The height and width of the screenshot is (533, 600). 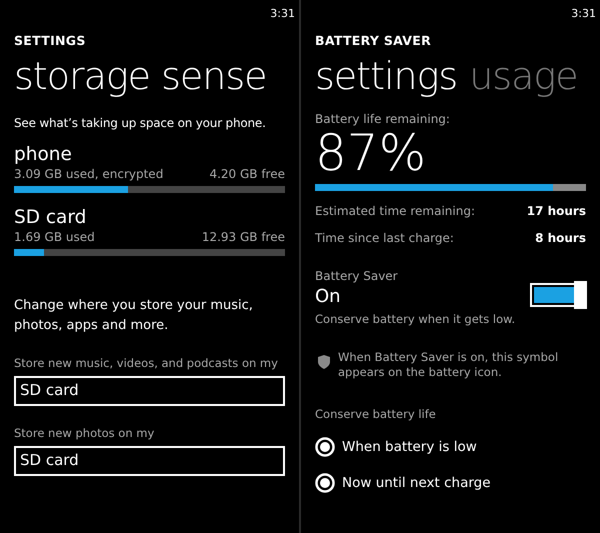 I want to click on toggle-description: Conserve battery when it gets low., so click(x=415, y=319).